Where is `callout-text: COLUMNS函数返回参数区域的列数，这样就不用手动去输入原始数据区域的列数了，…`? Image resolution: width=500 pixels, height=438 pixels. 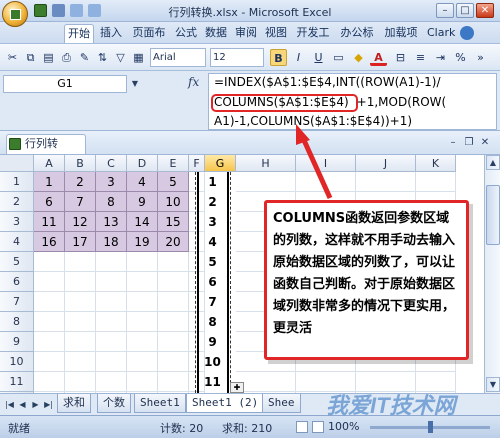 callout-text: COLUMNS函数返回参数区域的列数，这样就不用手动去输入原始数据区域的列数了，… is located at coordinates (364, 273).